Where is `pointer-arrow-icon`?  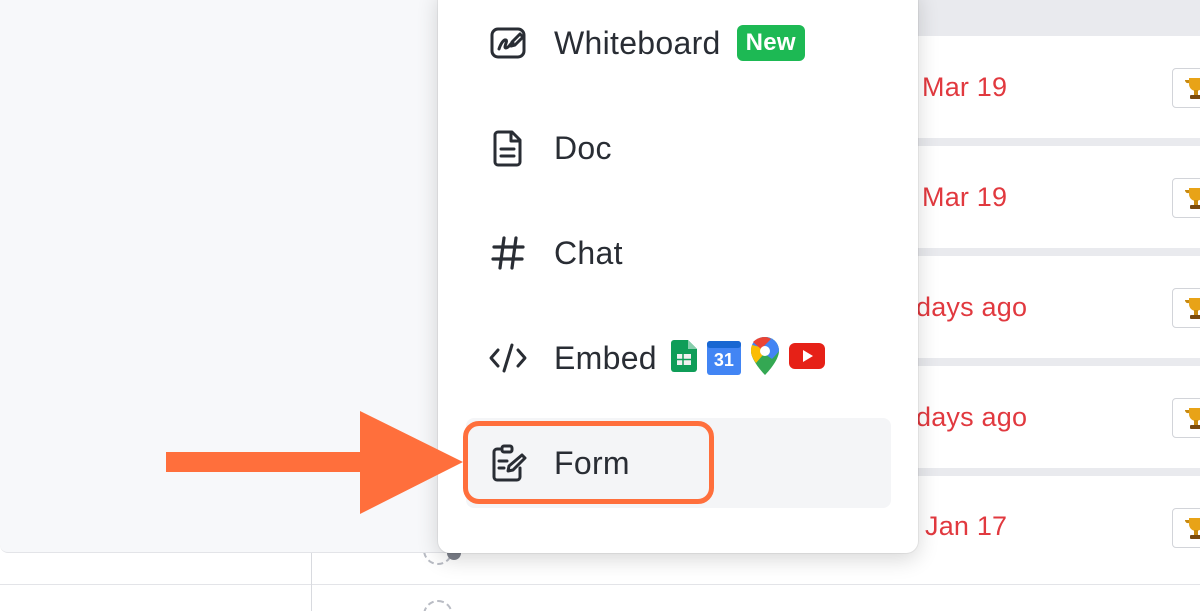
pointer-arrow-icon is located at coordinates (314, 462).